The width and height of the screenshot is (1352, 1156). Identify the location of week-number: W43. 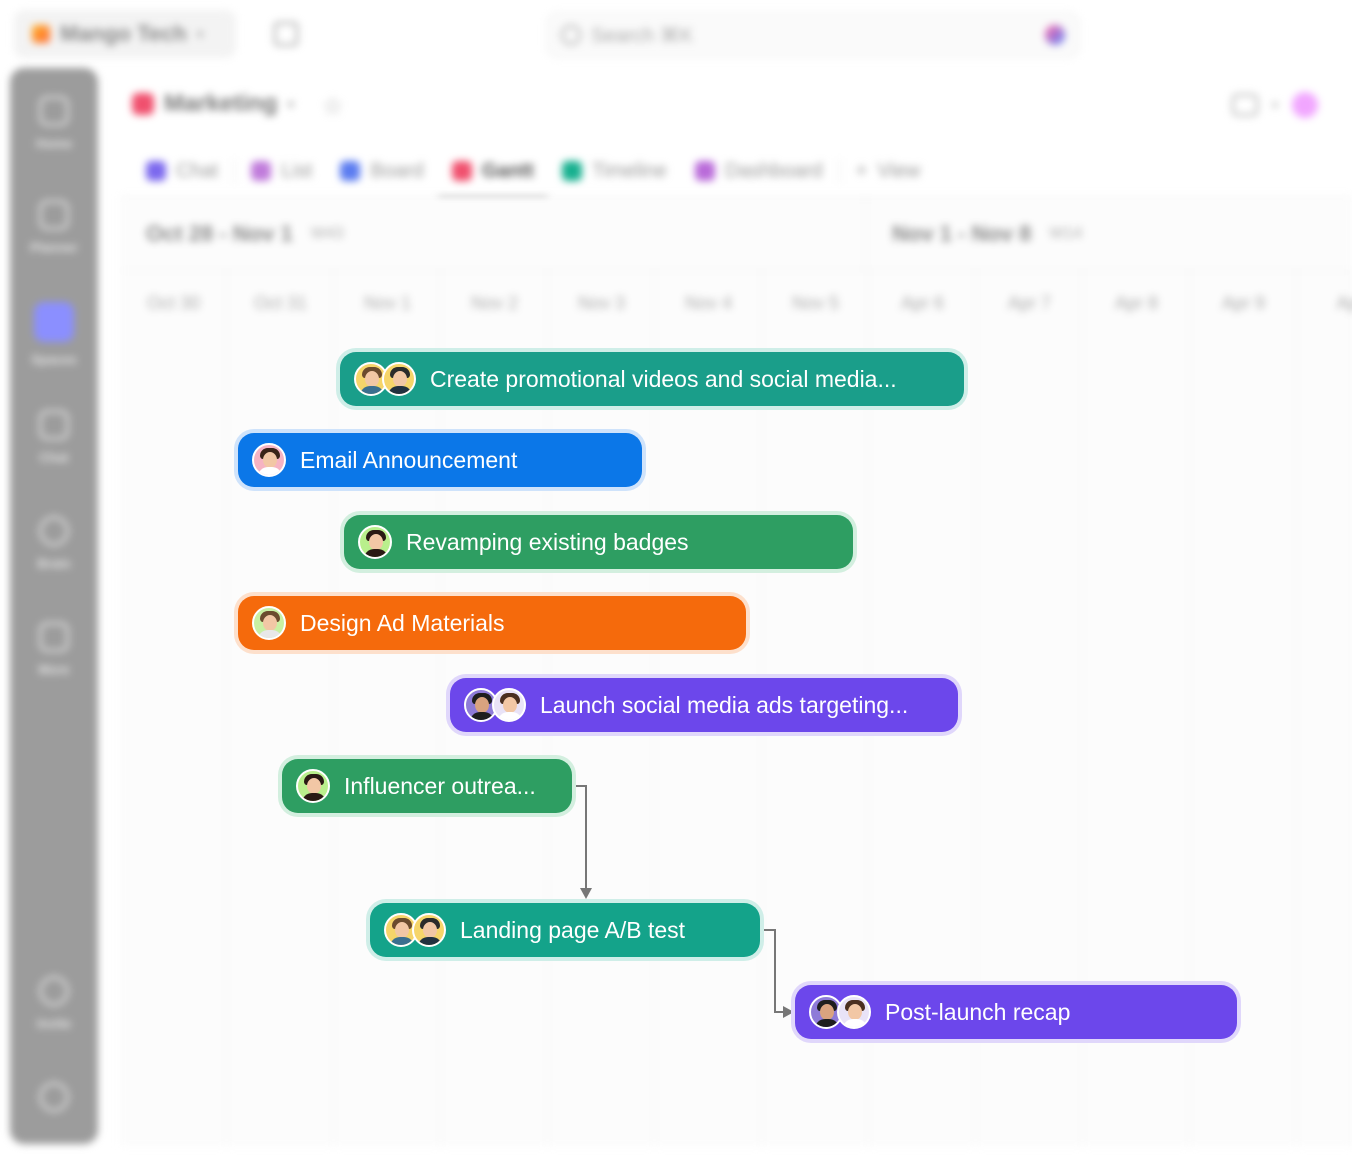
(327, 233).